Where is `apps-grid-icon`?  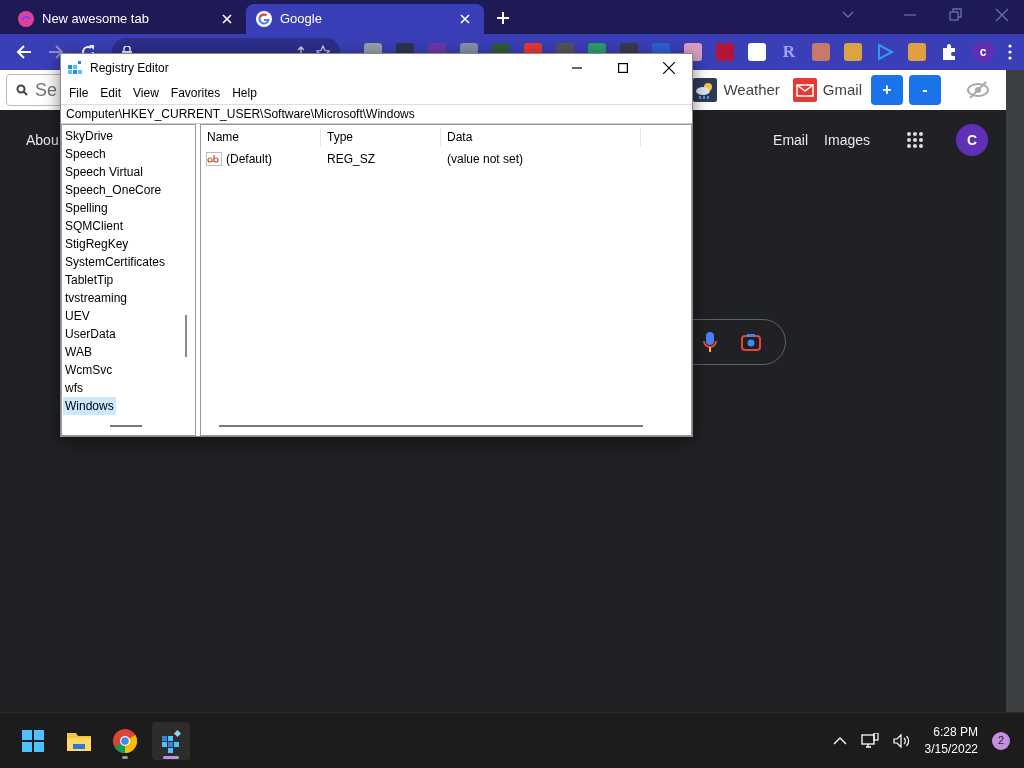 apps-grid-icon is located at coordinates (915, 140).